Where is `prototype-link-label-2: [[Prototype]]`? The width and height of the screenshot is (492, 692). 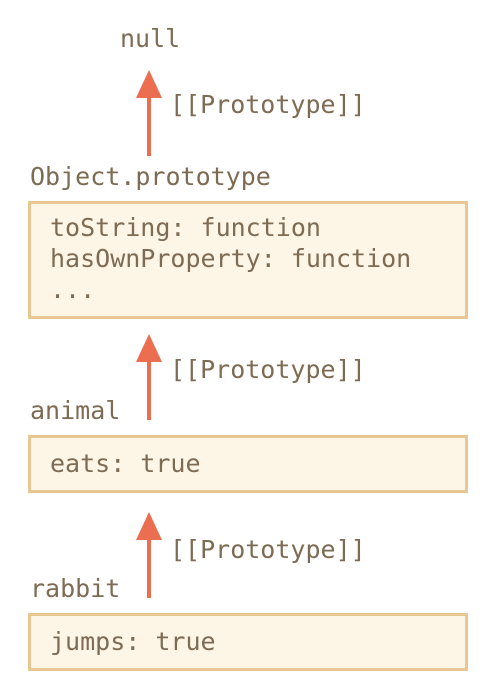
prototype-link-label-2: [[Prototype]] is located at coordinates (268, 369).